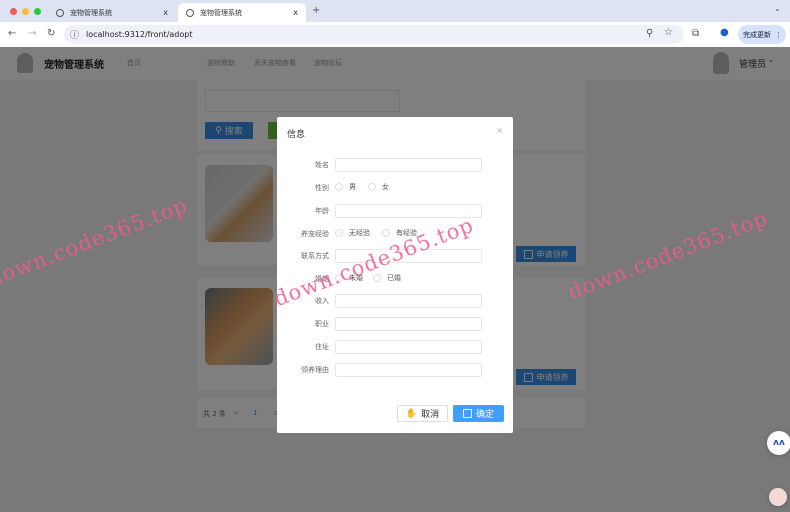 This screenshot has width=790, height=512. Describe the element at coordinates (25, 11) in the screenshot. I see `minimize-window-button` at that location.